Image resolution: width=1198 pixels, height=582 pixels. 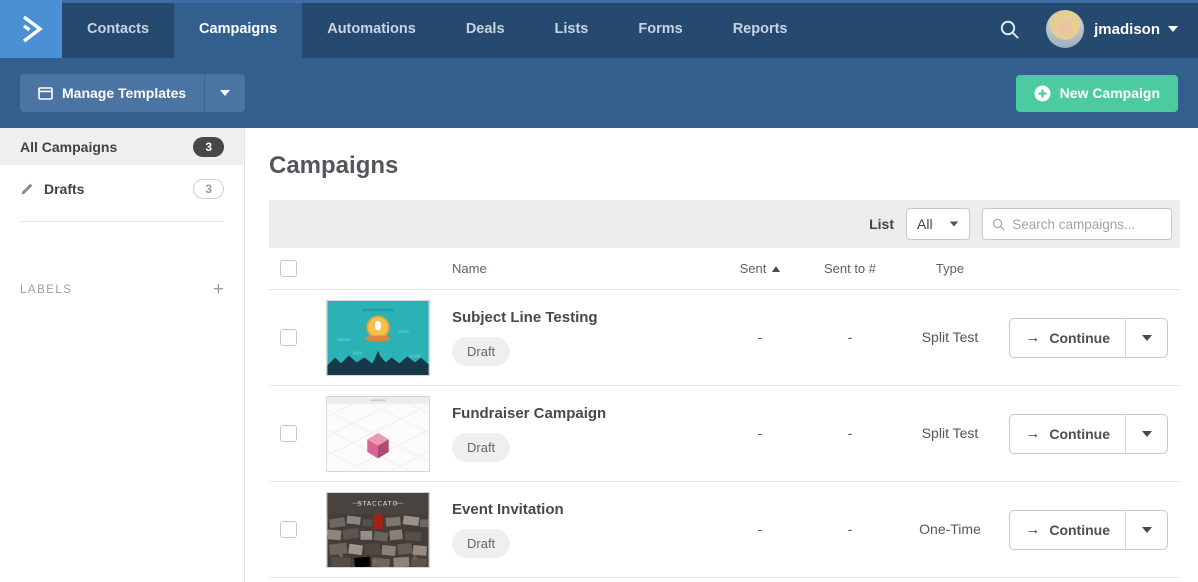 I want to click on manage-templates-dropdown-button, so click(x=225, y=93).